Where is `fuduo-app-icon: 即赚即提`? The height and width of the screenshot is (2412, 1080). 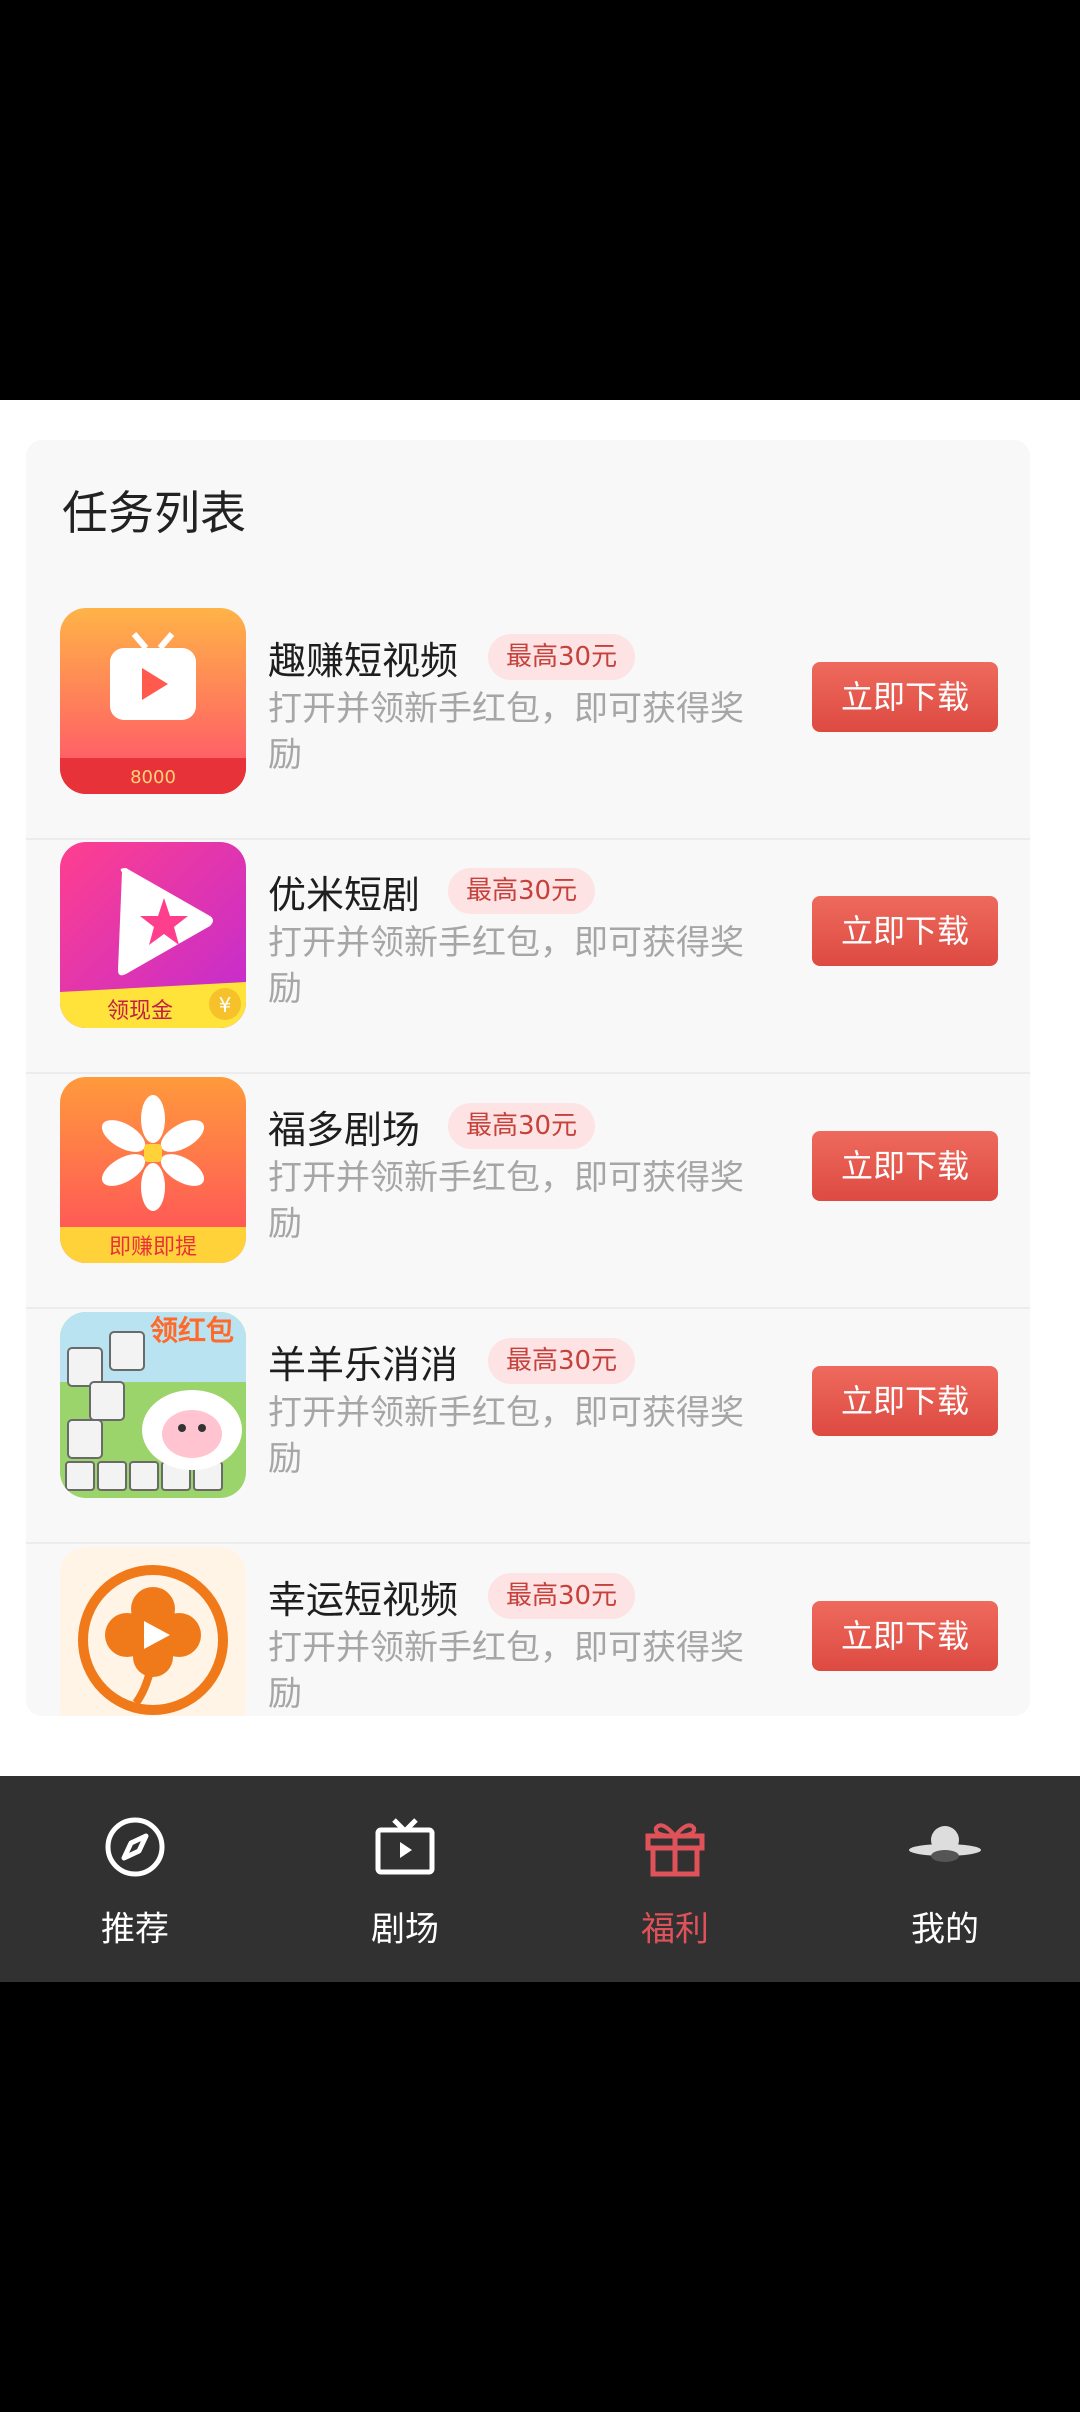 fuduo-app-icon: 即赚即提 is located at coordinates (153, 1170).